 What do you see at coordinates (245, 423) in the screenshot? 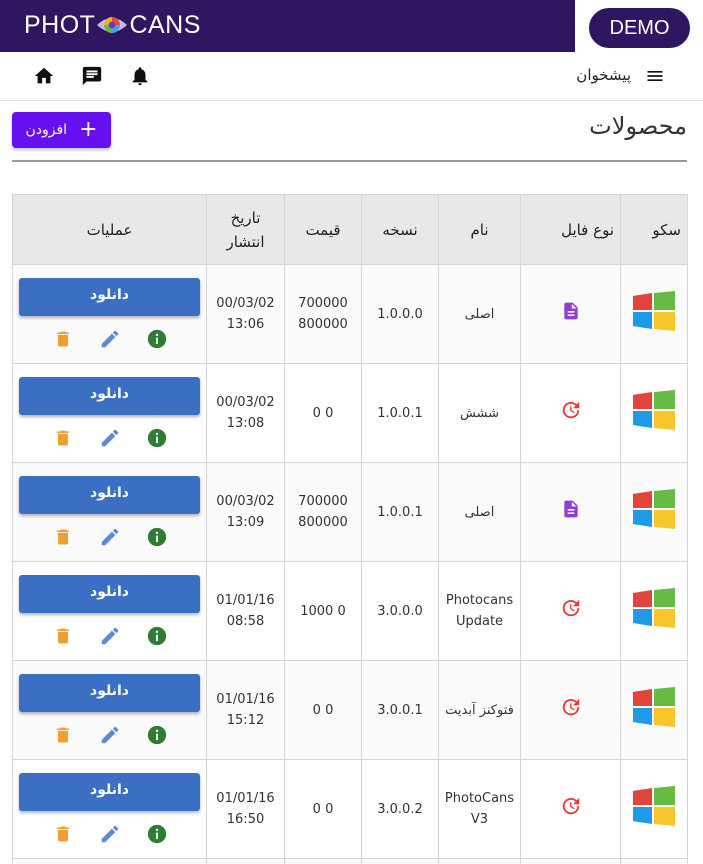
I see `release-time: 13:08` at bounding box center [245, 423].